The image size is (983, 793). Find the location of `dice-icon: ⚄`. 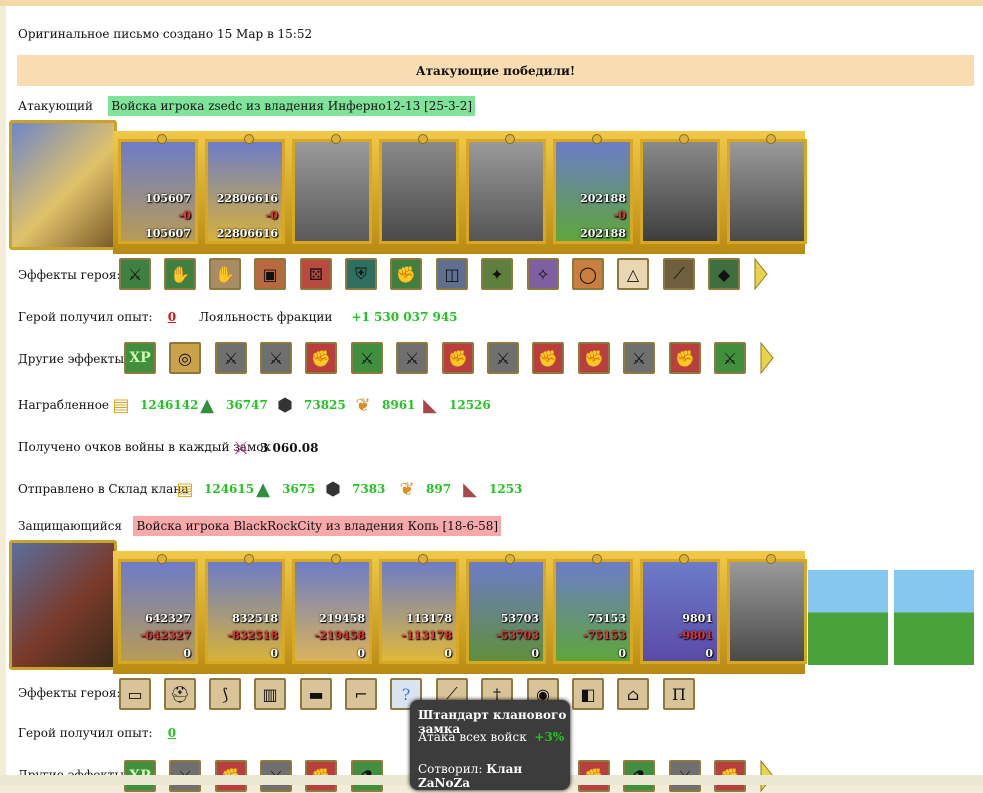

dice-icon: ⚄ is located at coordinates (316, 274).